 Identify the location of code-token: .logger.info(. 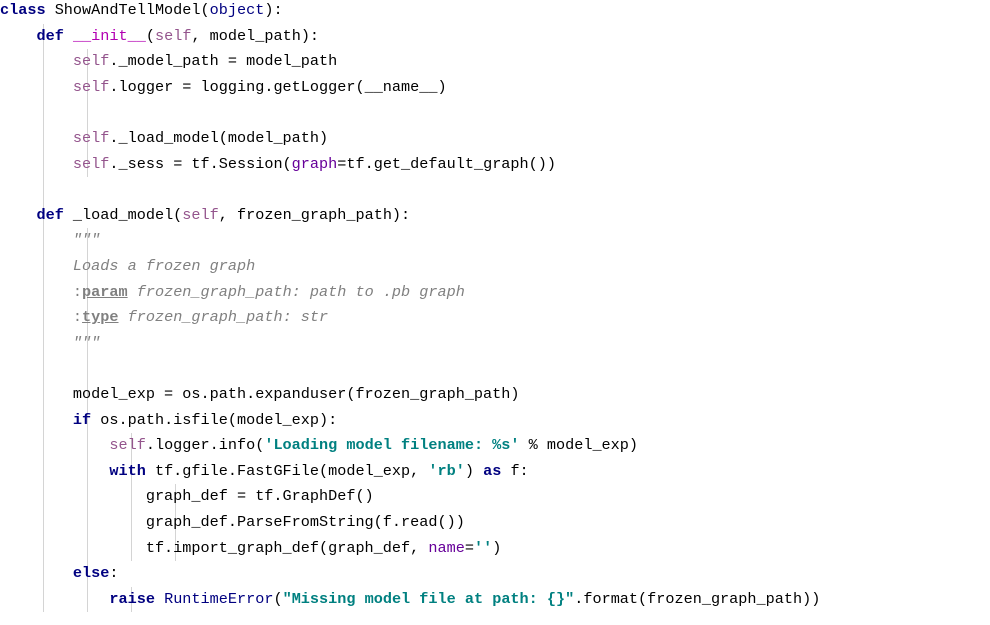
(205, 445).